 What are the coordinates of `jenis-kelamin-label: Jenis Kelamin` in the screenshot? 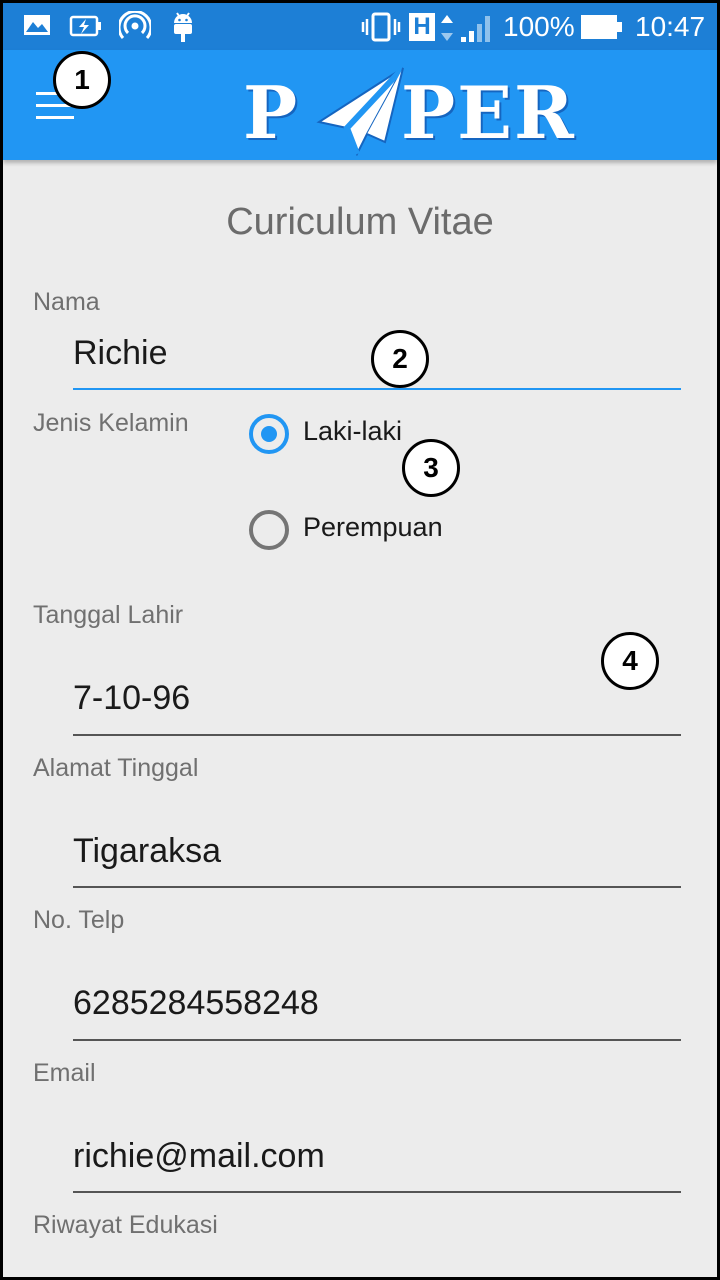 It's located at (111, 423).